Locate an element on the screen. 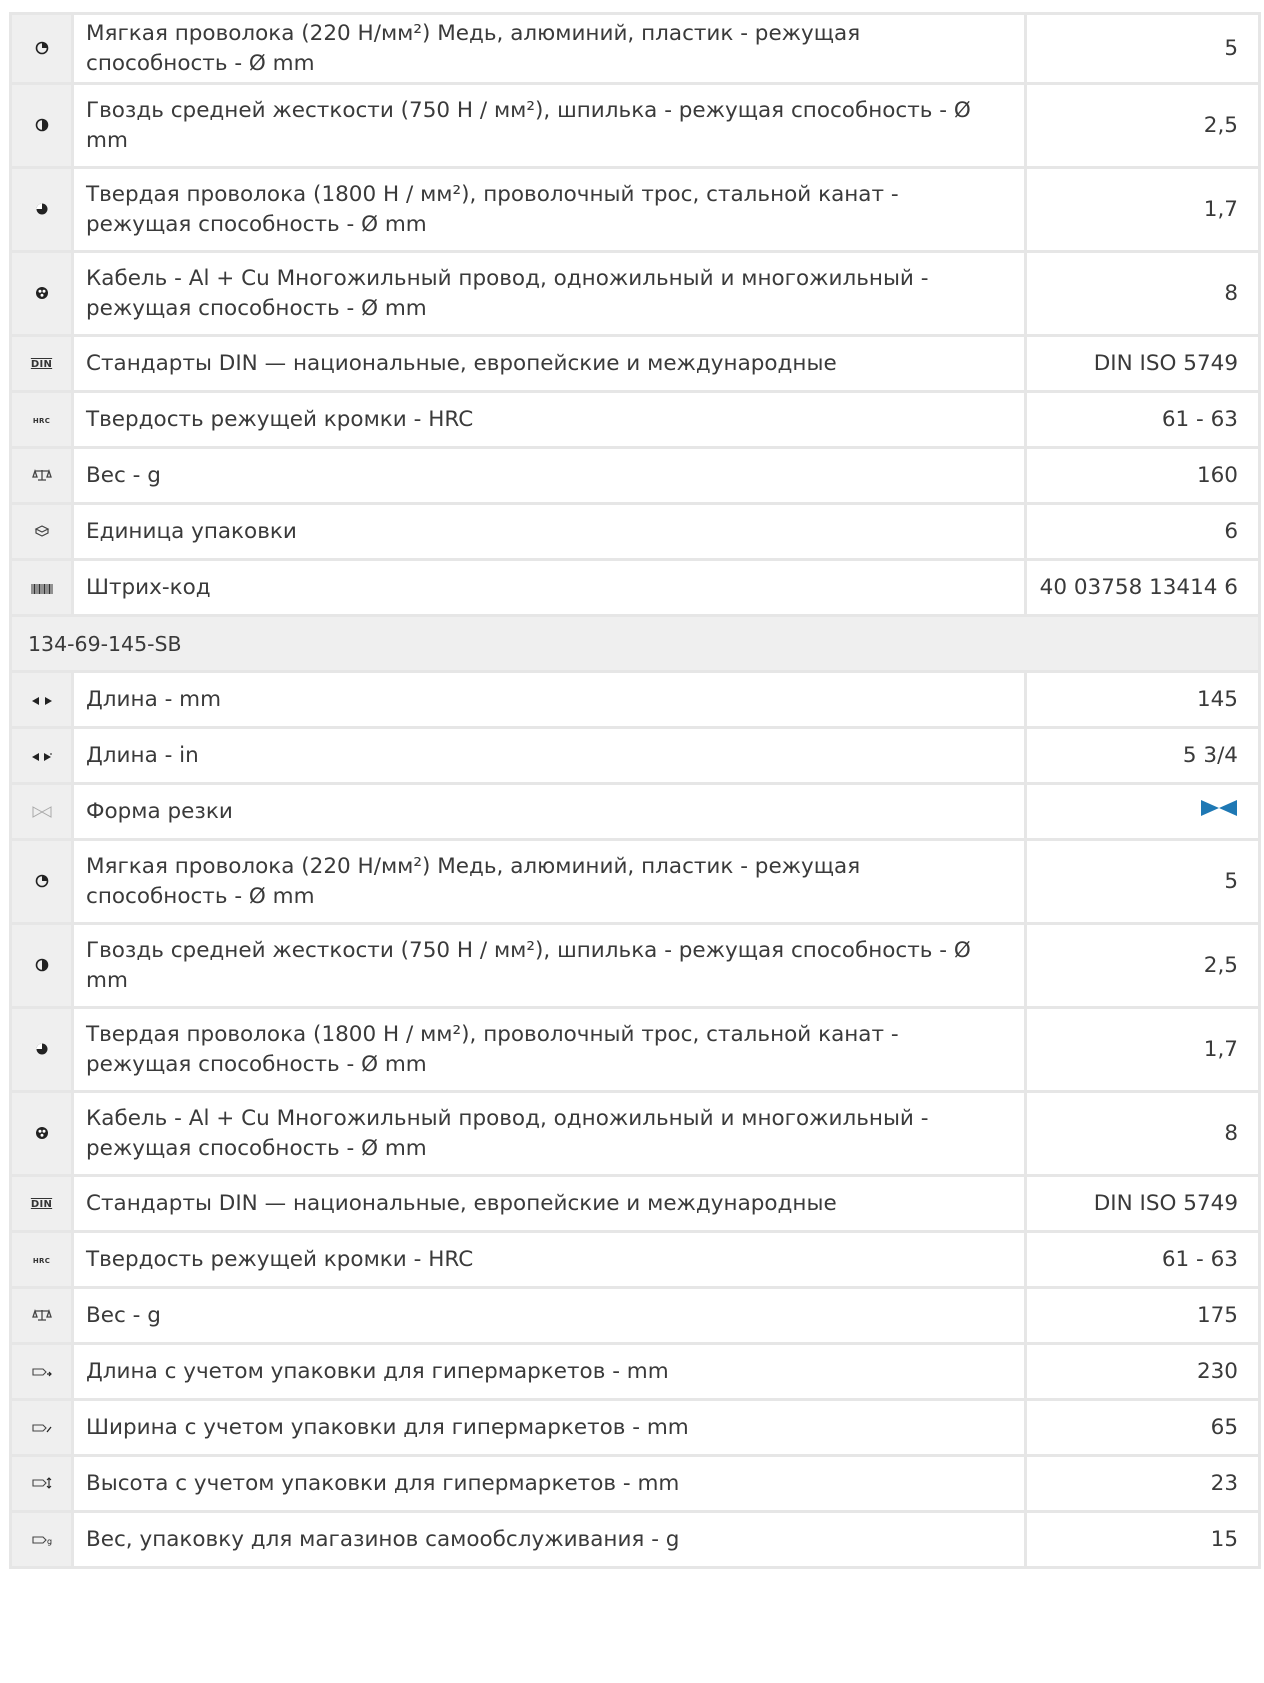  spec-row: Форма резки is located at coordinates (635, 811).